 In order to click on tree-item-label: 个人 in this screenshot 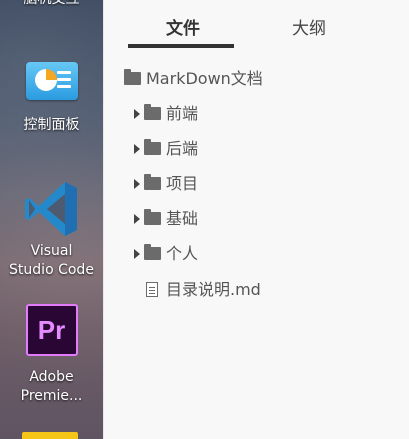, I will do `click(182, 253)`.